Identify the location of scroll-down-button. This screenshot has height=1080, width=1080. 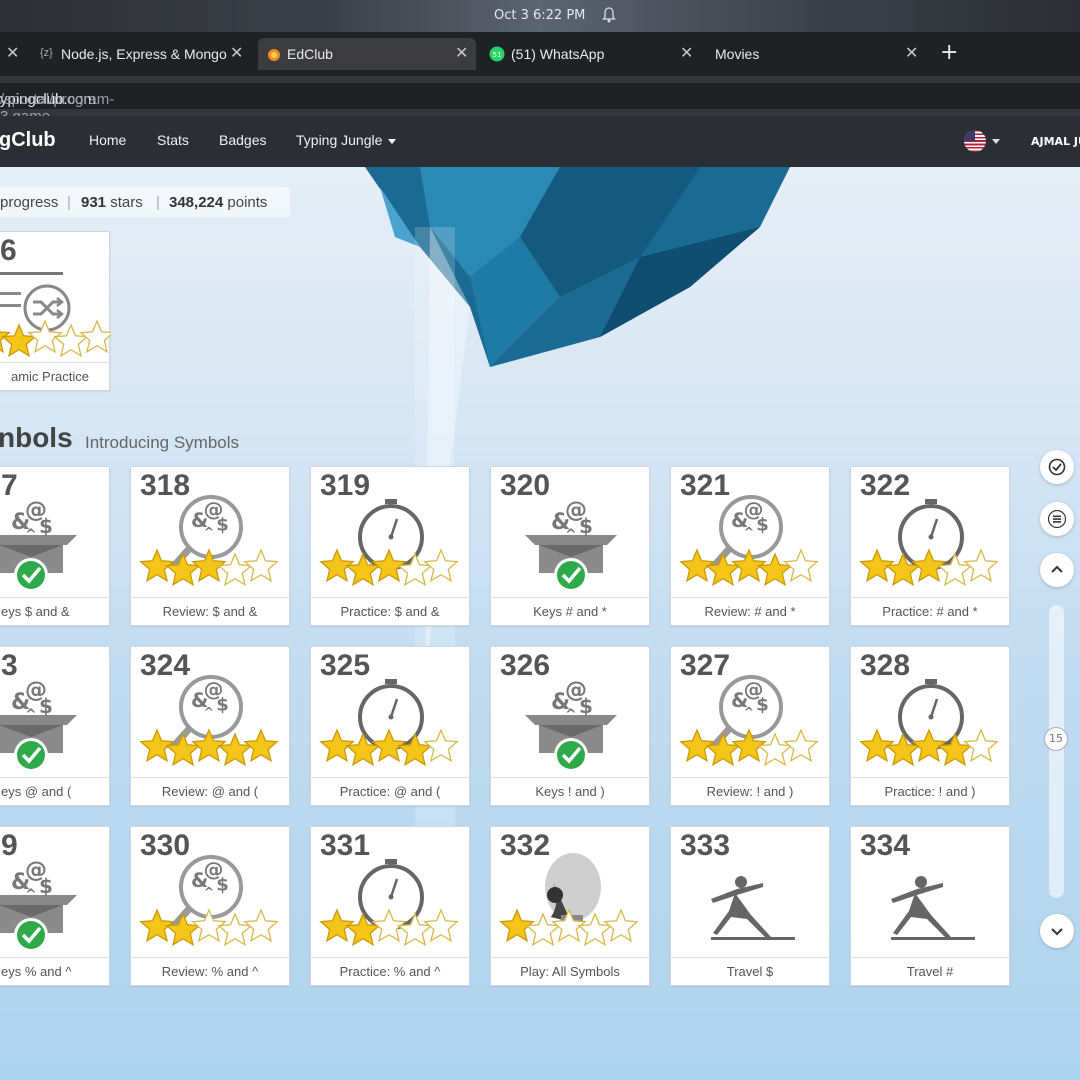
(1057, 931).